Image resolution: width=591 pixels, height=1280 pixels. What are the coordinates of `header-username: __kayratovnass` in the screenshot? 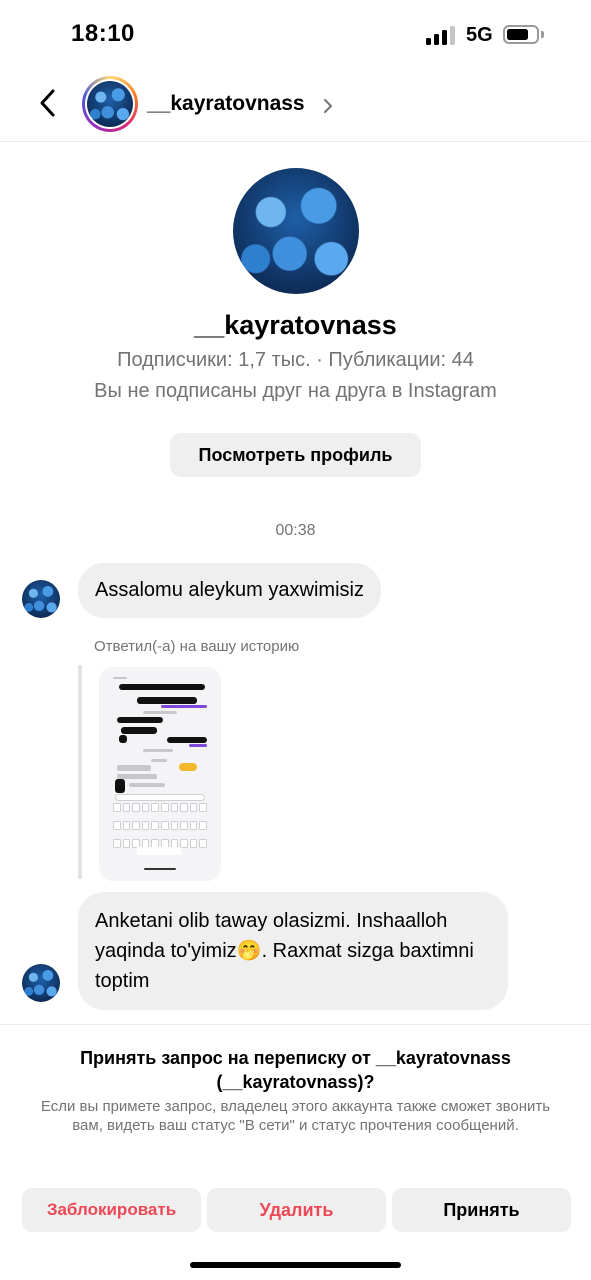 It's located at (226, 104).